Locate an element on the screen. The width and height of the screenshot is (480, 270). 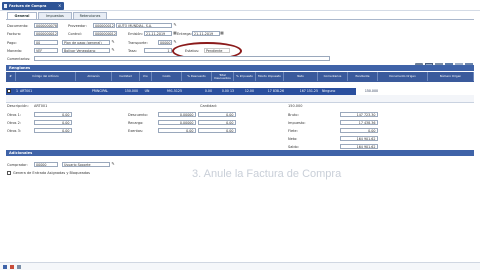
cantidad-label: Cantidad: is located at coordinates (208, 106).